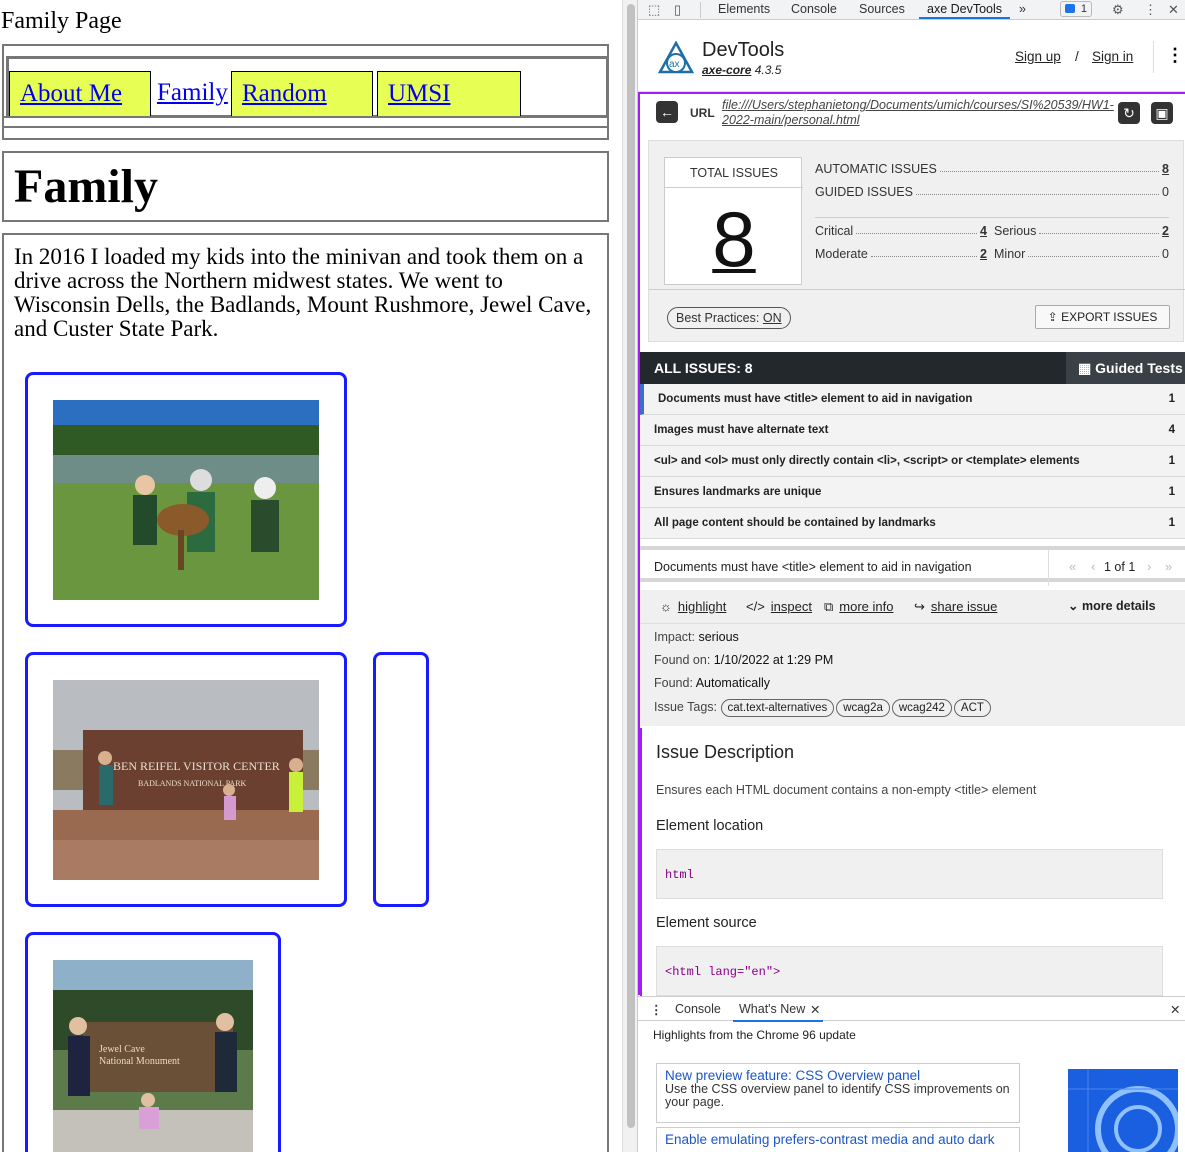 The height and width of the screenshot is (1152, 1185). Describe the element at coordinates (186, 500) in the screenshot. I see `family-photo-lake` at that location.